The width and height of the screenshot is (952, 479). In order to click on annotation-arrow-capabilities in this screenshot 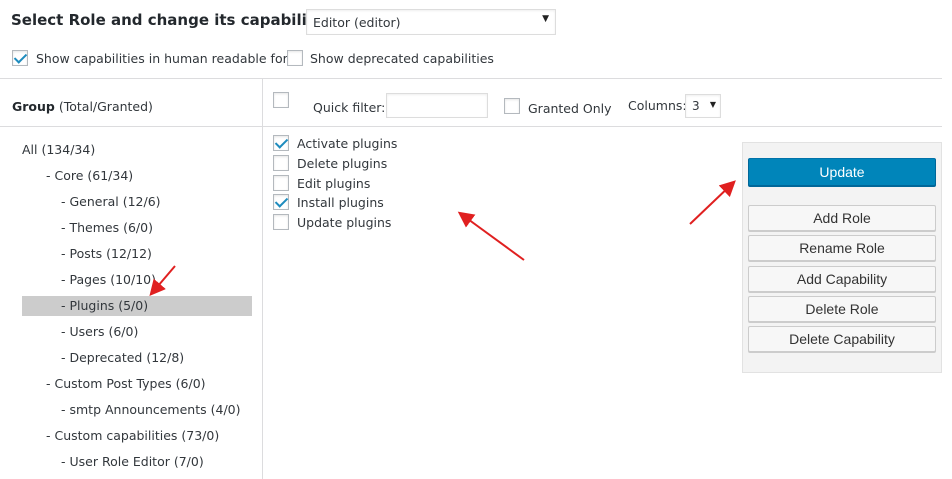, I will do `click(491, 236)`.